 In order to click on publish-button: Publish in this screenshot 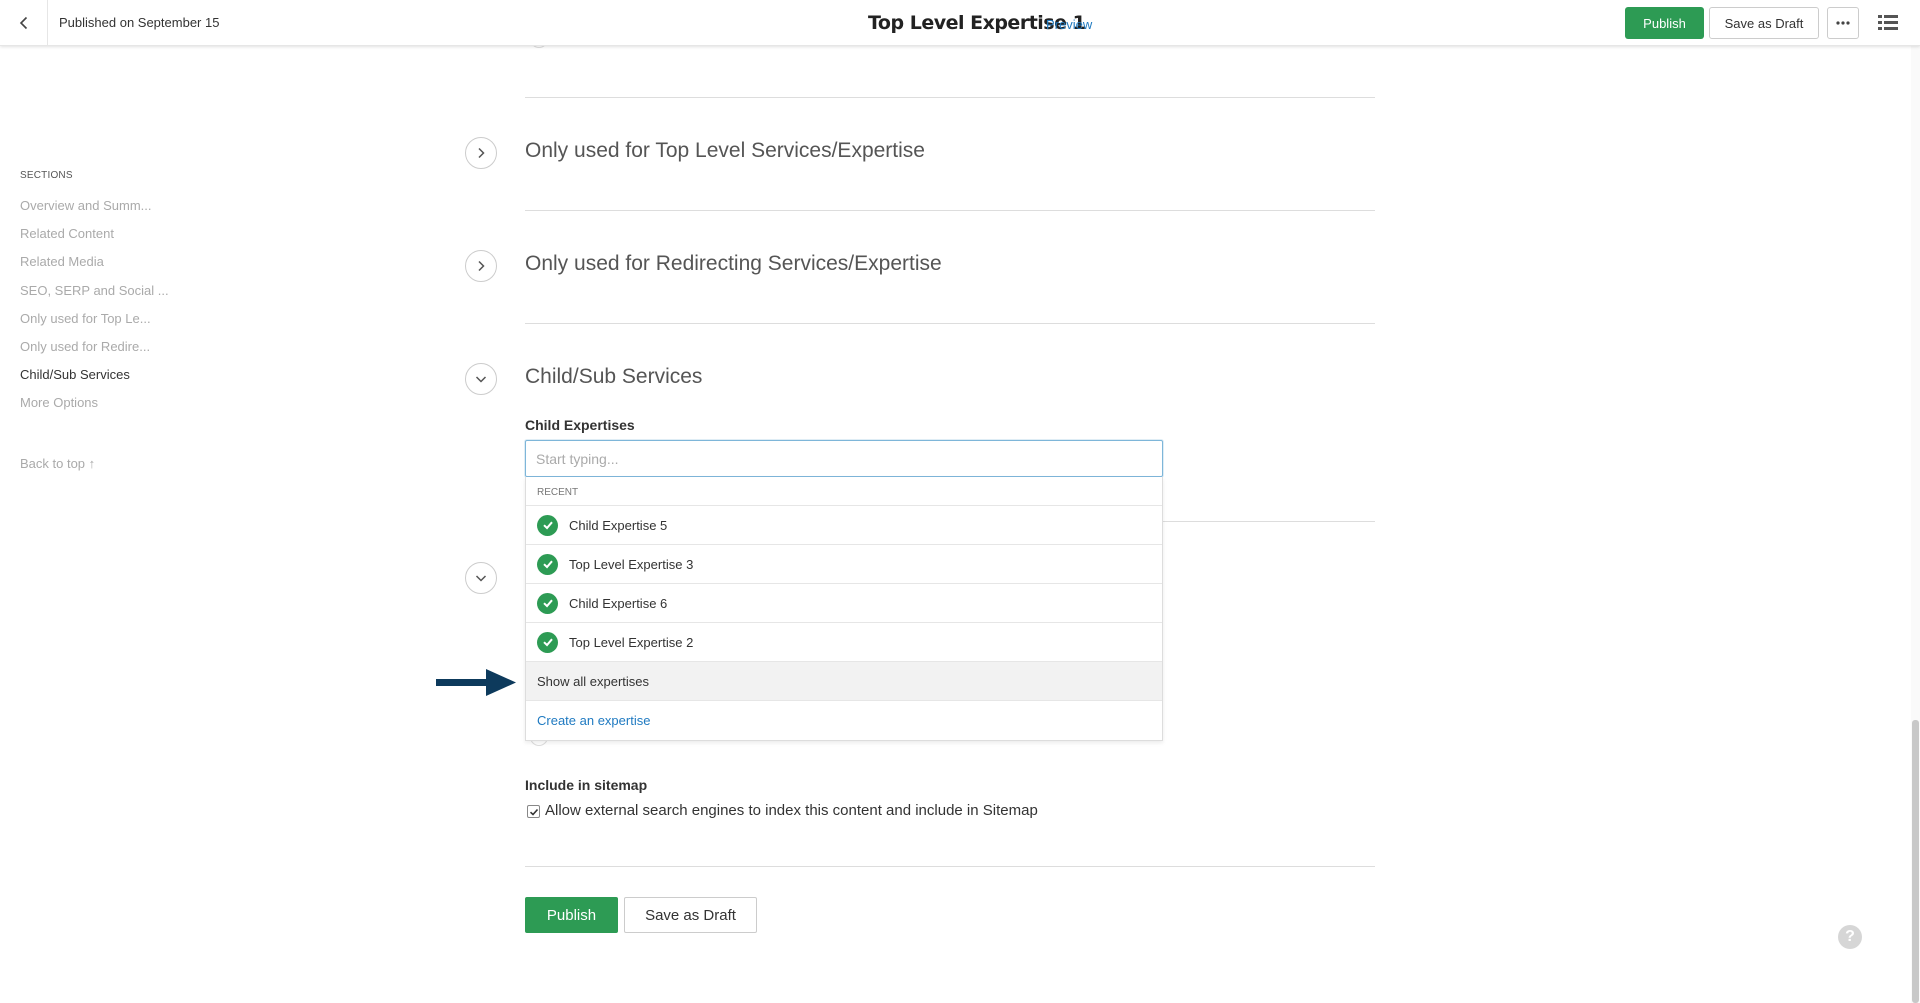, I will do `click(1664, 23)`.